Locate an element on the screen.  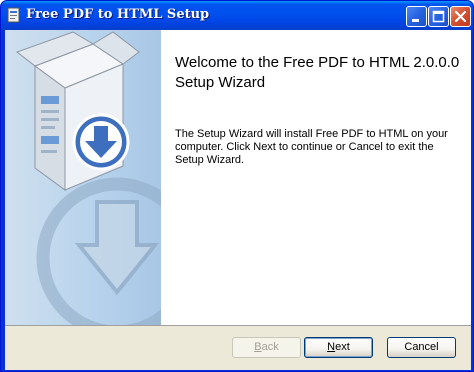
button-bar: Back Next Cancel is located at coordinates (238, 347).